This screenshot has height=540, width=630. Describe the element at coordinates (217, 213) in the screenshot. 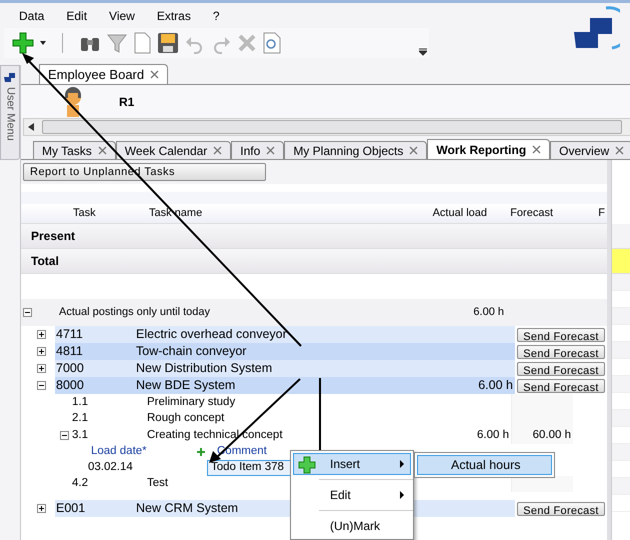

I see `column-header: Task name` at that location.